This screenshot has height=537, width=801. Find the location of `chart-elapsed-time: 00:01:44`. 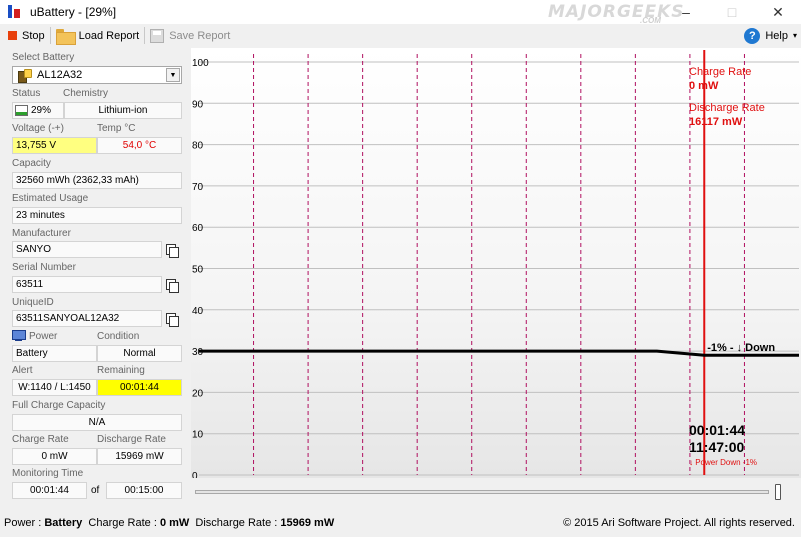

chart-elapsed-time: 00:01:44 is located at coordinates (717, 430).